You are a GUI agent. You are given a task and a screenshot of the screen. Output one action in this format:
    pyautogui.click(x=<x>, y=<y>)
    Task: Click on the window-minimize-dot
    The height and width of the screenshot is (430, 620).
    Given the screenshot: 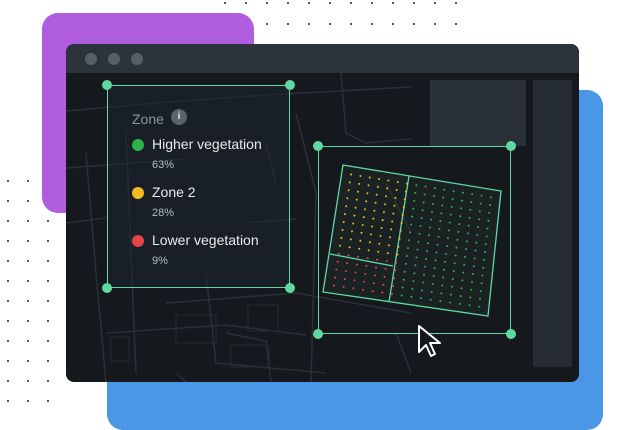 What is the action you would take?
    pyautogui.click(x=114, y=59)
    